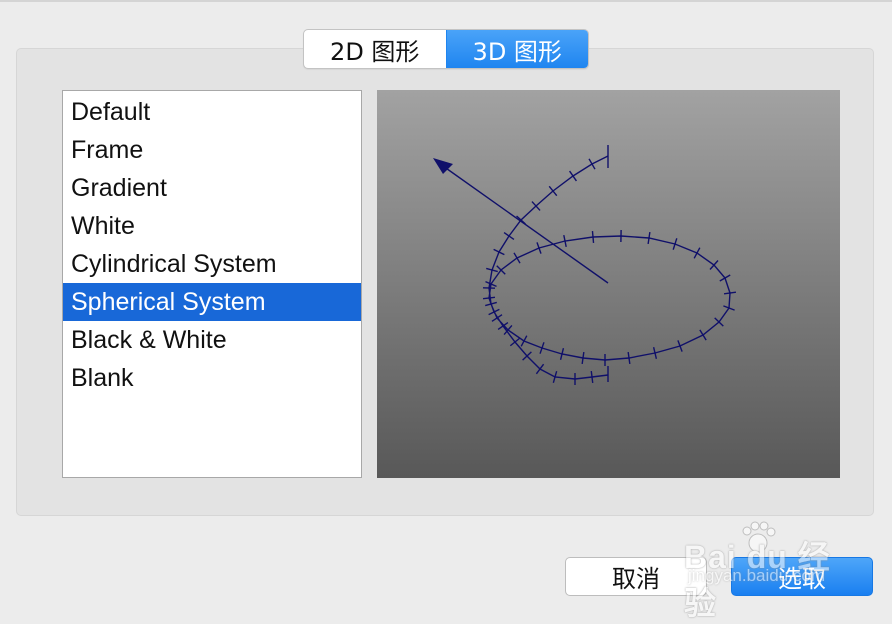  Describe the element at coordinates (212, 264) in the screenshot. I see `list-item-cylindrical-system: Cylindrical System` at that location.